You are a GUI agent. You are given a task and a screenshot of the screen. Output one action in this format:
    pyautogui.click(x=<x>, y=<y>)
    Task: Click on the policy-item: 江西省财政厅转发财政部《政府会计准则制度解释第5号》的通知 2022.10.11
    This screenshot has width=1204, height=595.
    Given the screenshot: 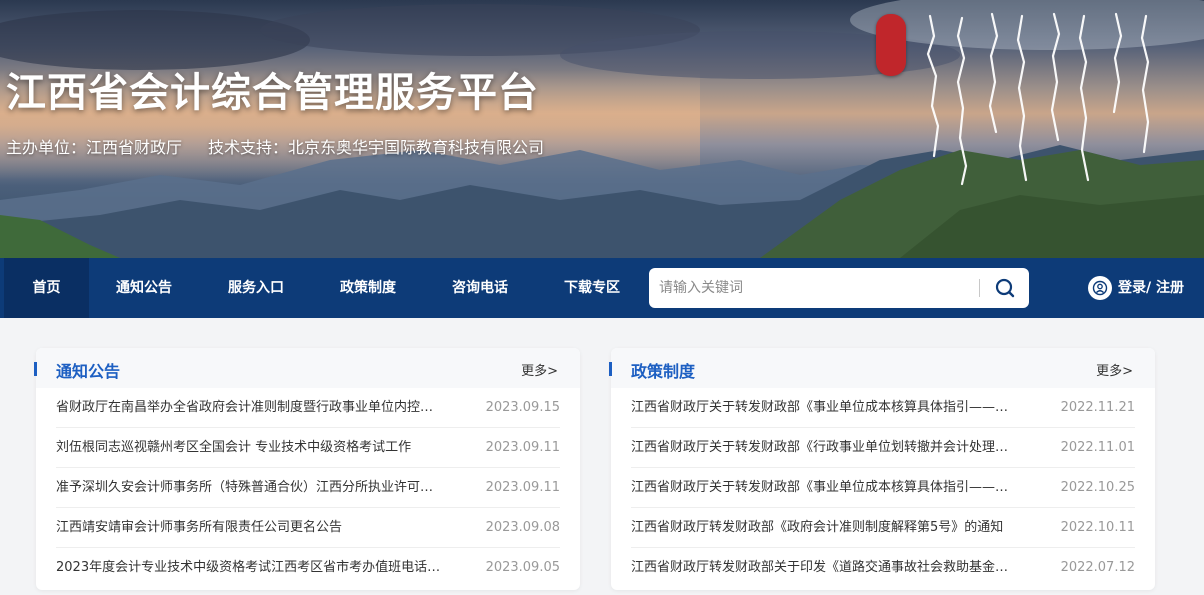 What is the action you would take?
    pyautogui.click(x=883, y=528)
    